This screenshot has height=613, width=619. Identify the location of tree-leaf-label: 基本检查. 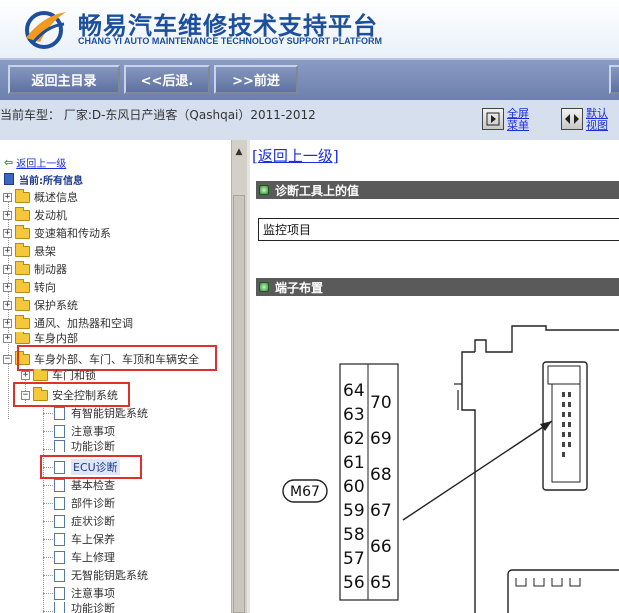
(93, 485).